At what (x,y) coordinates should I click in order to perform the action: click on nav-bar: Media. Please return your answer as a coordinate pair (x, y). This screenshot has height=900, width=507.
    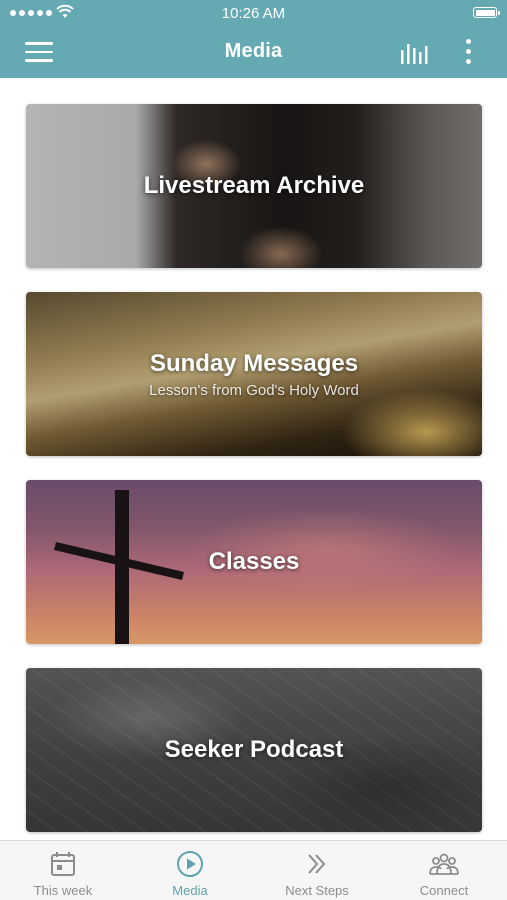
    Looking at the image, I should click on (253, 53).